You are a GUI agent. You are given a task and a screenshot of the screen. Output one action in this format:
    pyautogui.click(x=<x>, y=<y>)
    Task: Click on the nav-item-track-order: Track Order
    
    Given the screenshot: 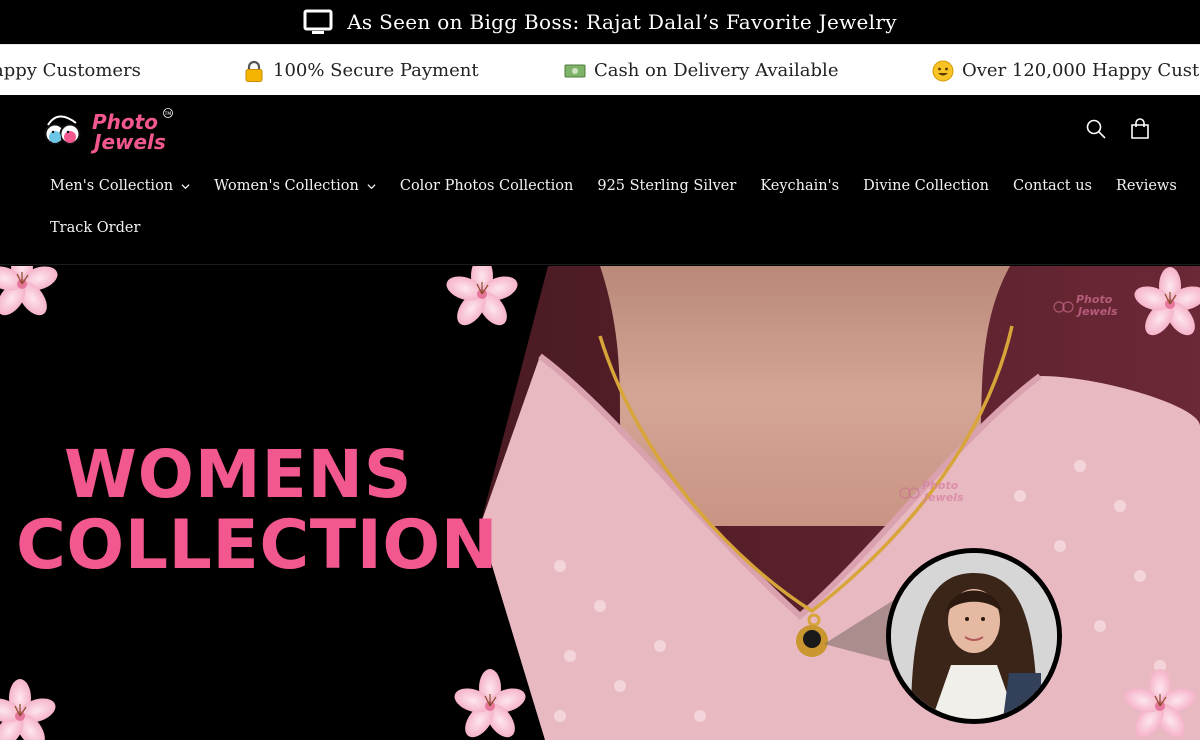 What is the action you would take?
    pyautogui.click(x=95, y=228)
    